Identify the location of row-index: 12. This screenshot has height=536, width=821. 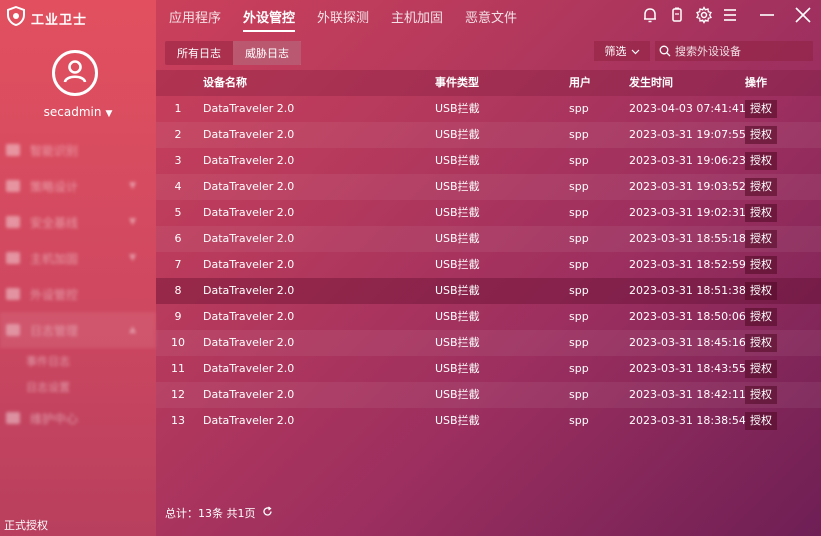
(178, 394).